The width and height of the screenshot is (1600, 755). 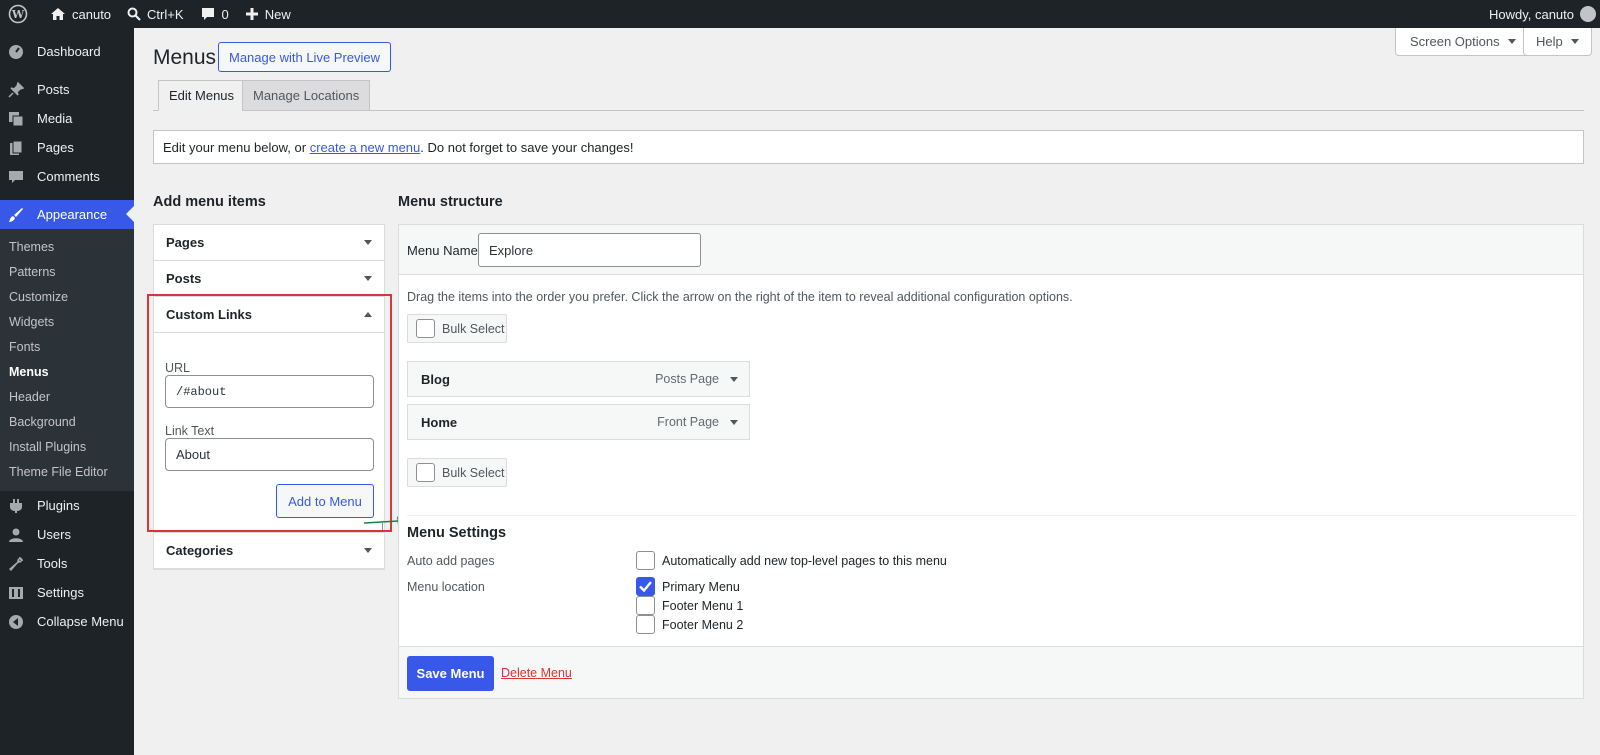 I want to click on sidebar-item-plugins: Plugins, so click(x=67, y=505).